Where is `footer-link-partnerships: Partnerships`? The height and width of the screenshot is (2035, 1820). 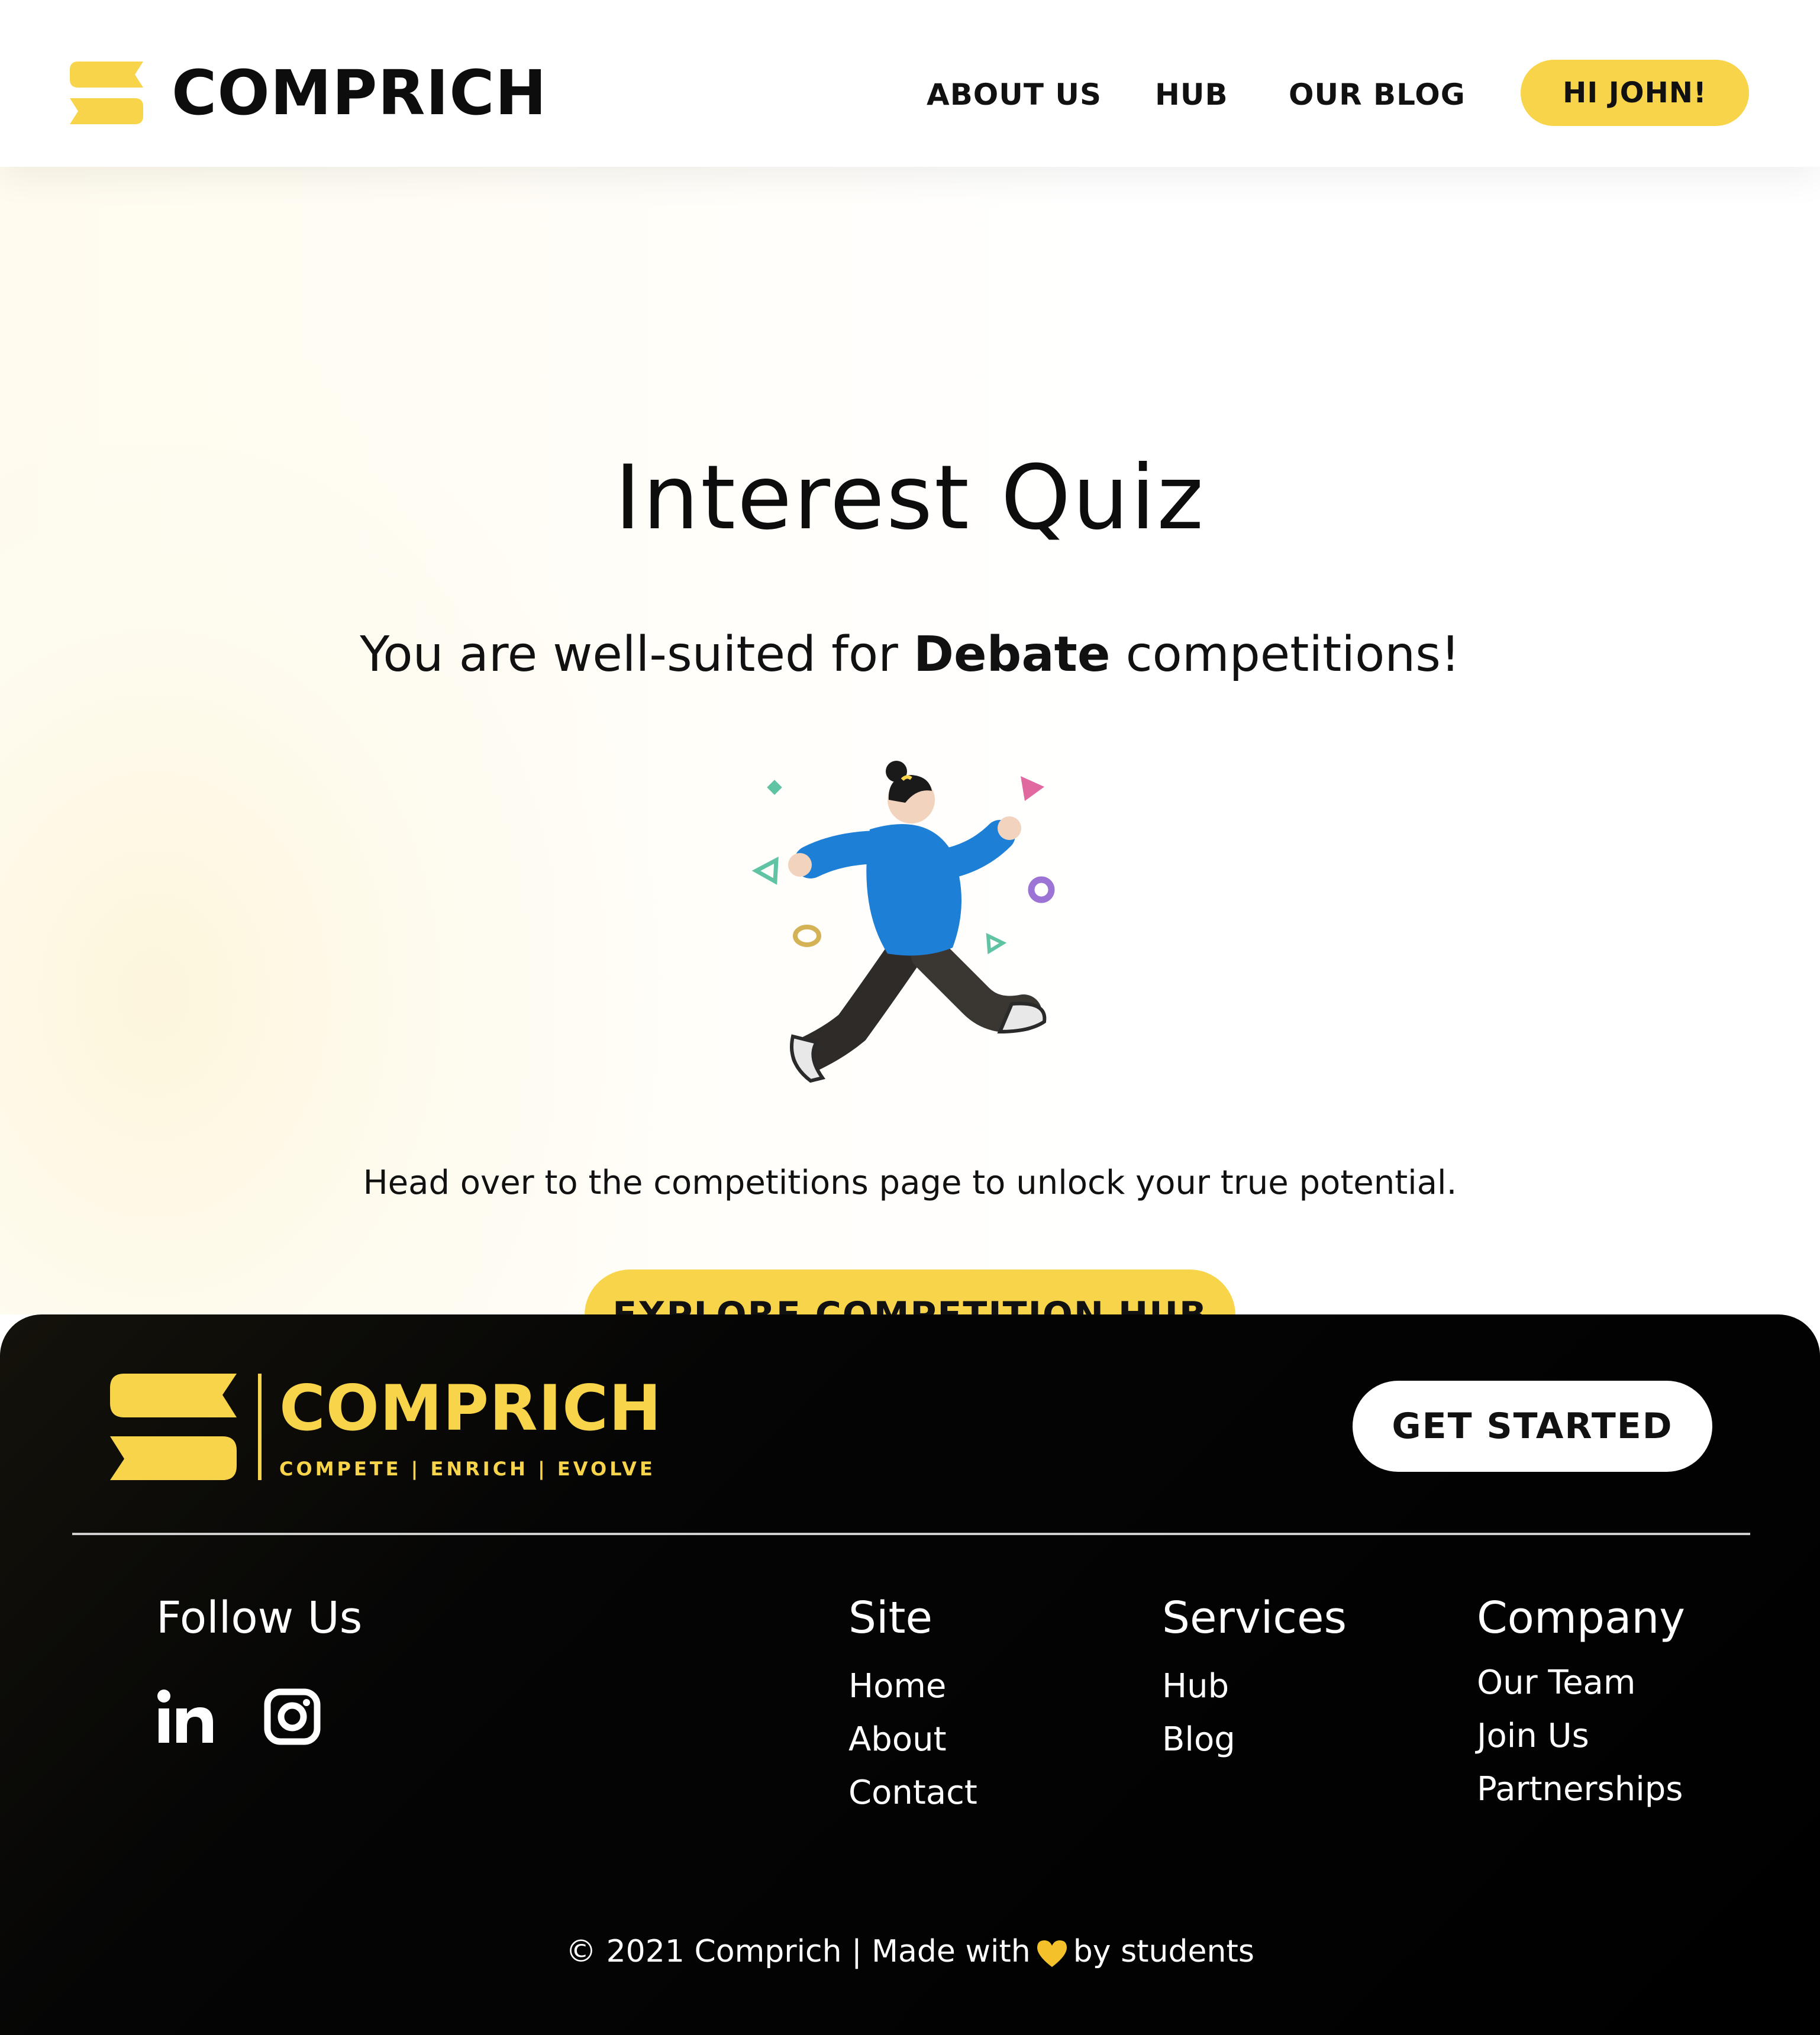
footer-link-partnerships: Partnerships is located at coordinates (1580, 1790).